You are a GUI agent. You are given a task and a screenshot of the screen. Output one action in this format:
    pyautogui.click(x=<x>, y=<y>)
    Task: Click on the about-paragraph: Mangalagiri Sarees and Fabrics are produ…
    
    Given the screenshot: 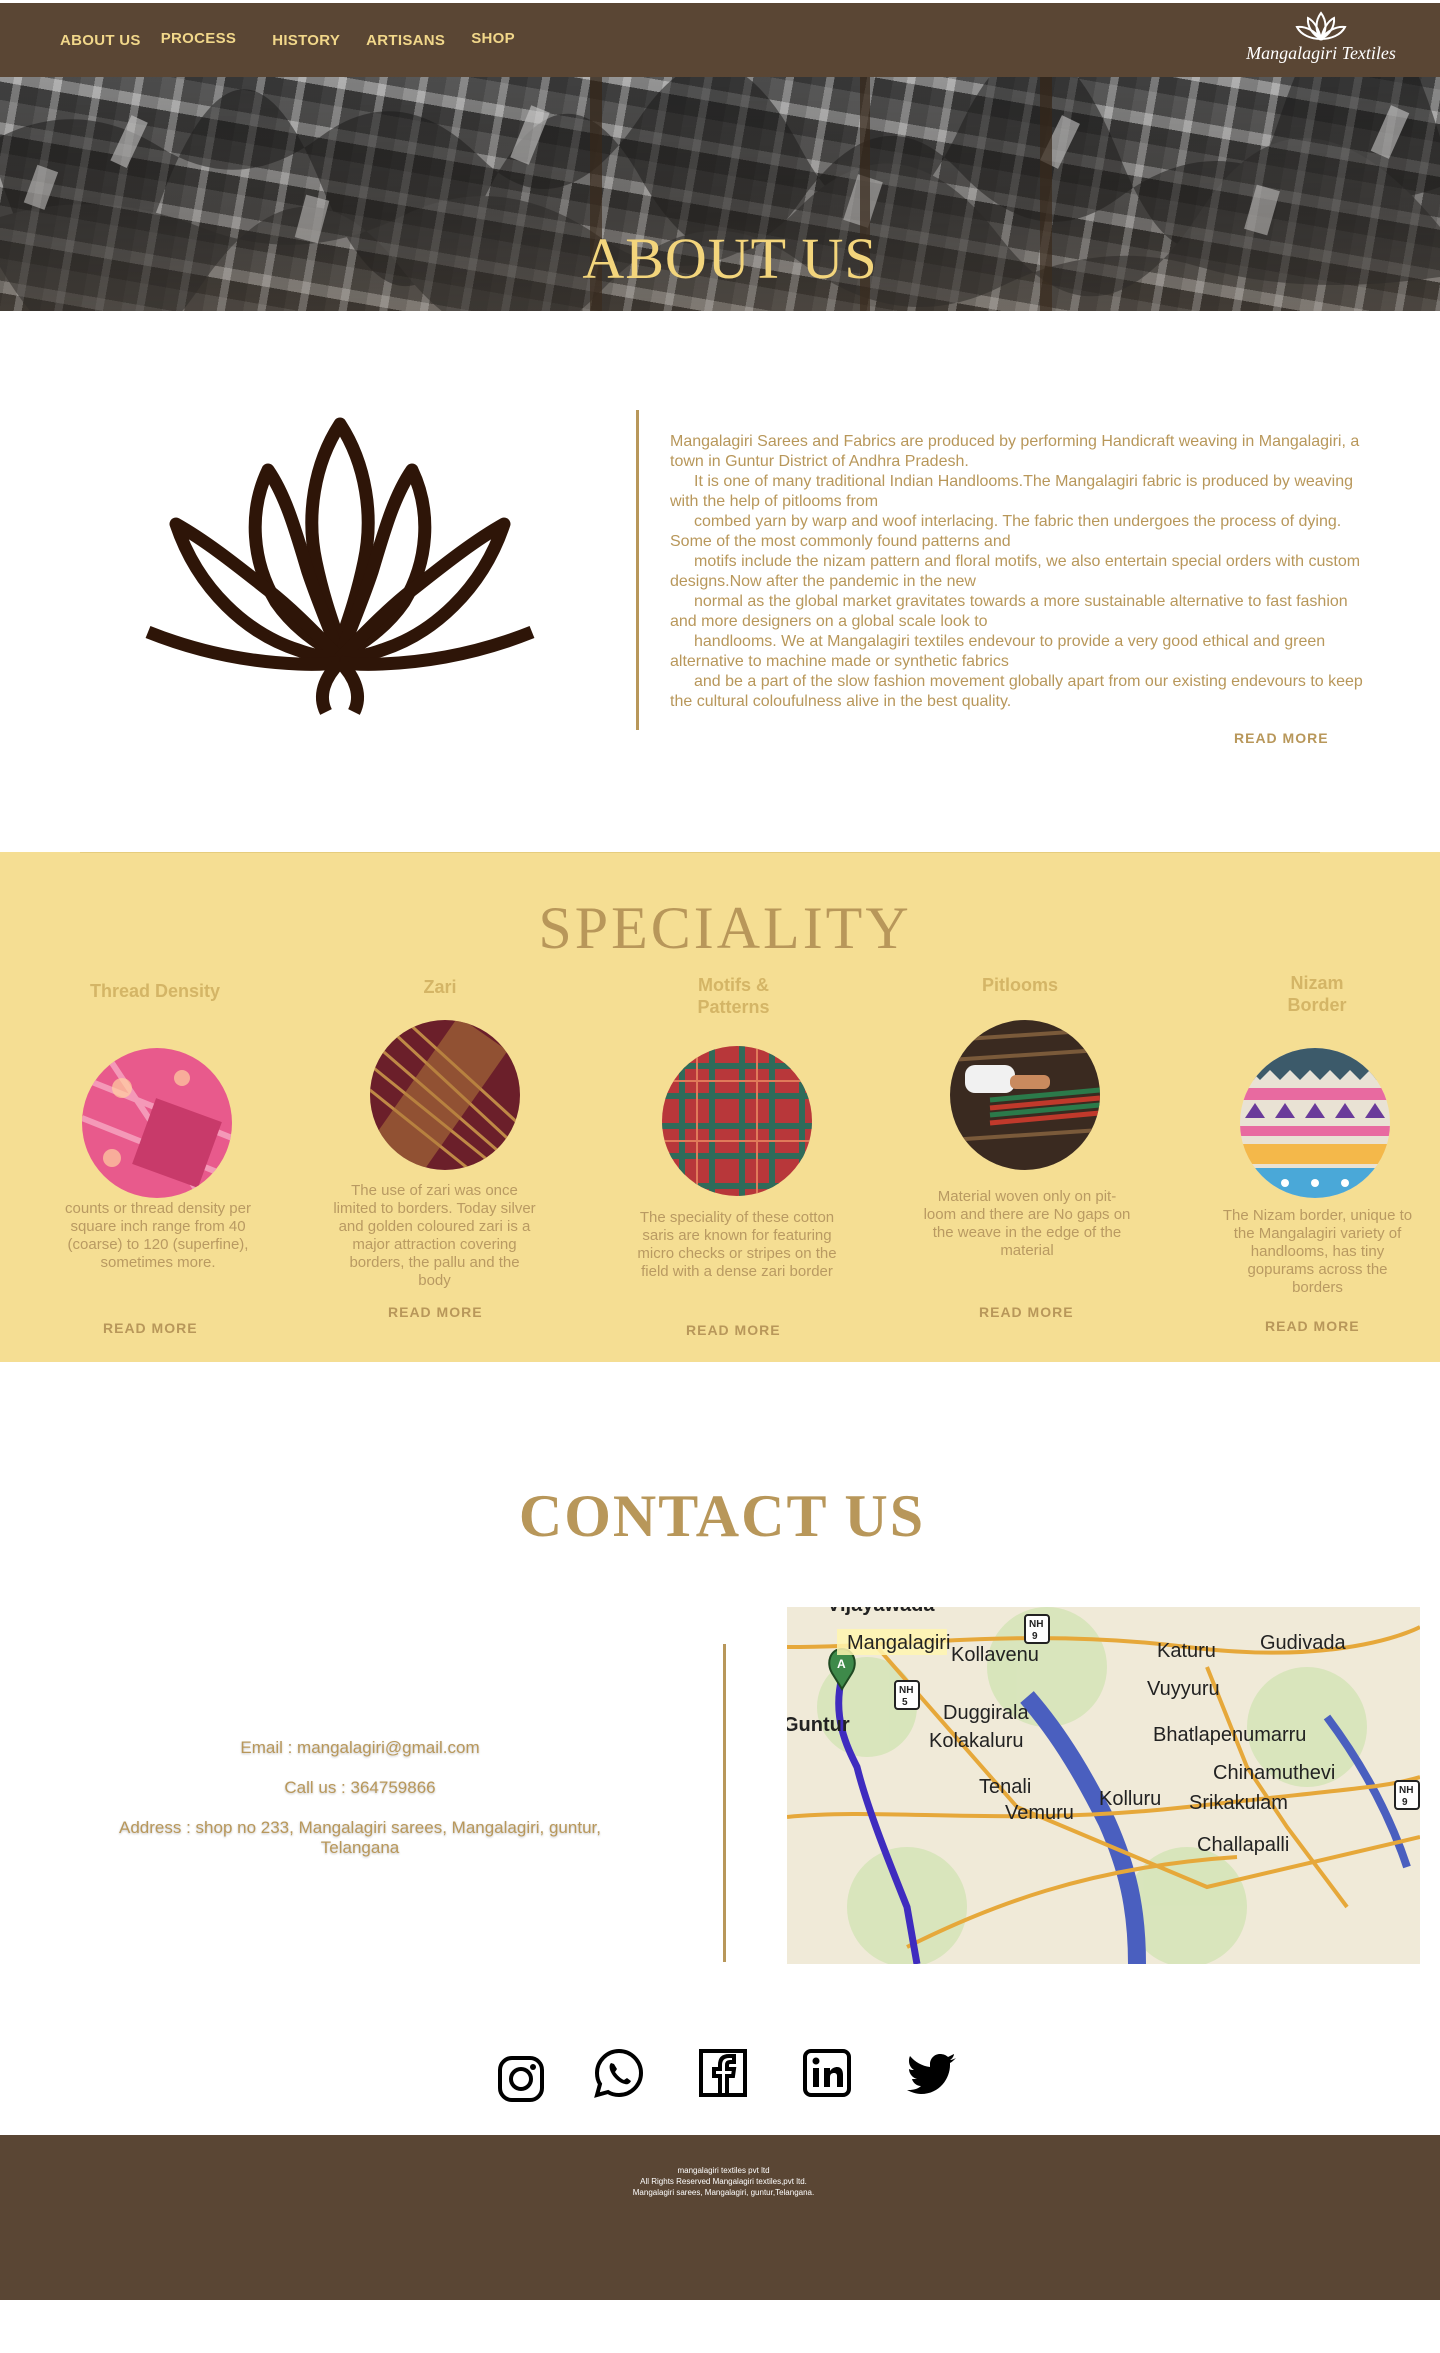 What is the action you would take?
    pyautogui.click(x=1015, y=451)
    